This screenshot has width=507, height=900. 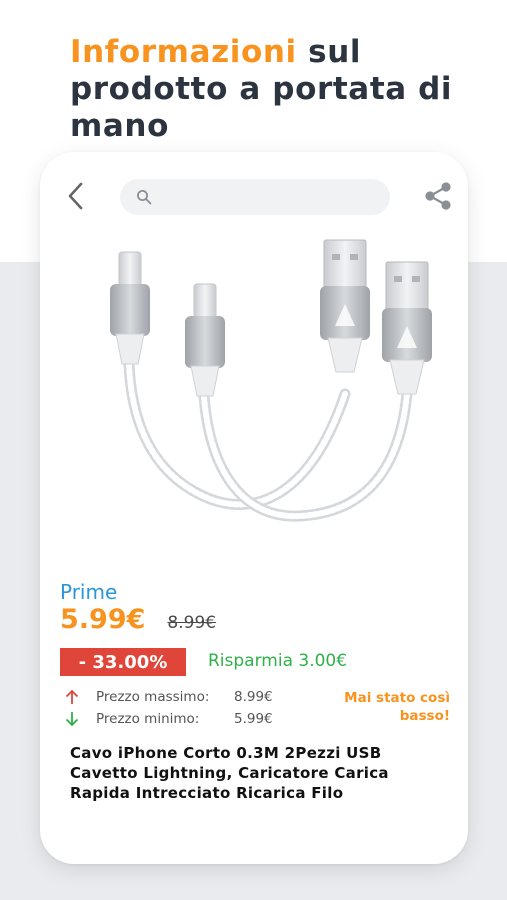 I want to click on back-button, so click(x=76, y=196).